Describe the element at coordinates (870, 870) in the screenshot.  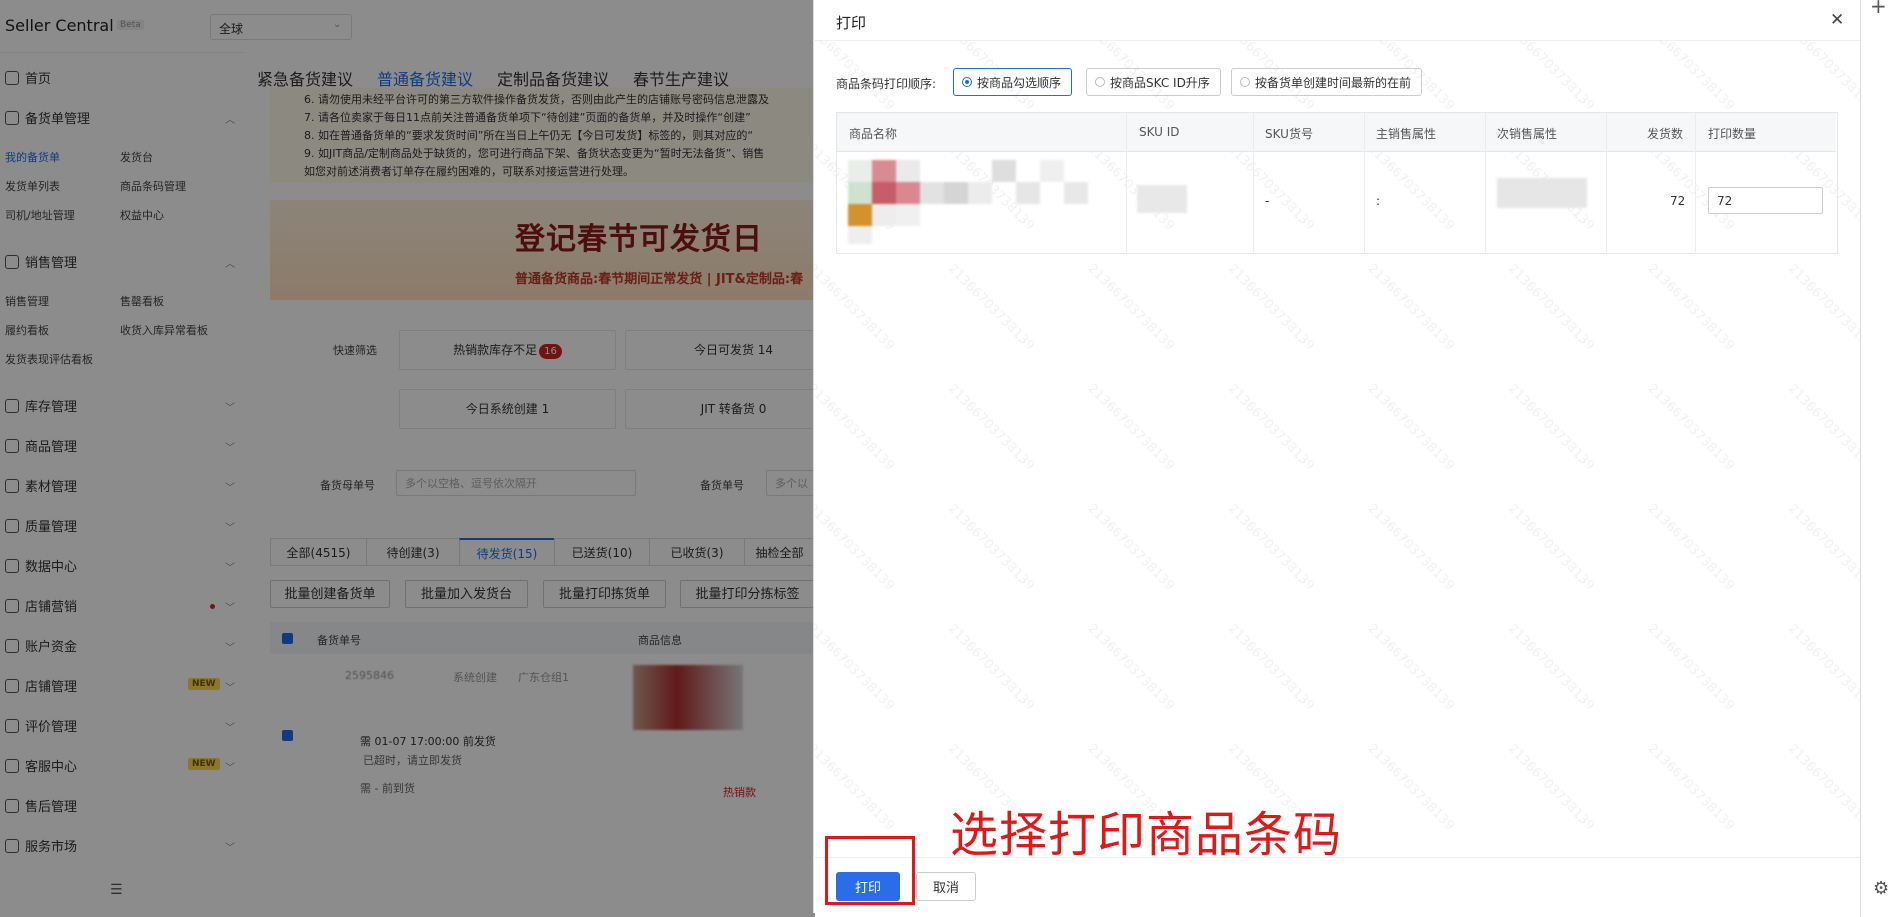
I see `highlight-box` at that location.